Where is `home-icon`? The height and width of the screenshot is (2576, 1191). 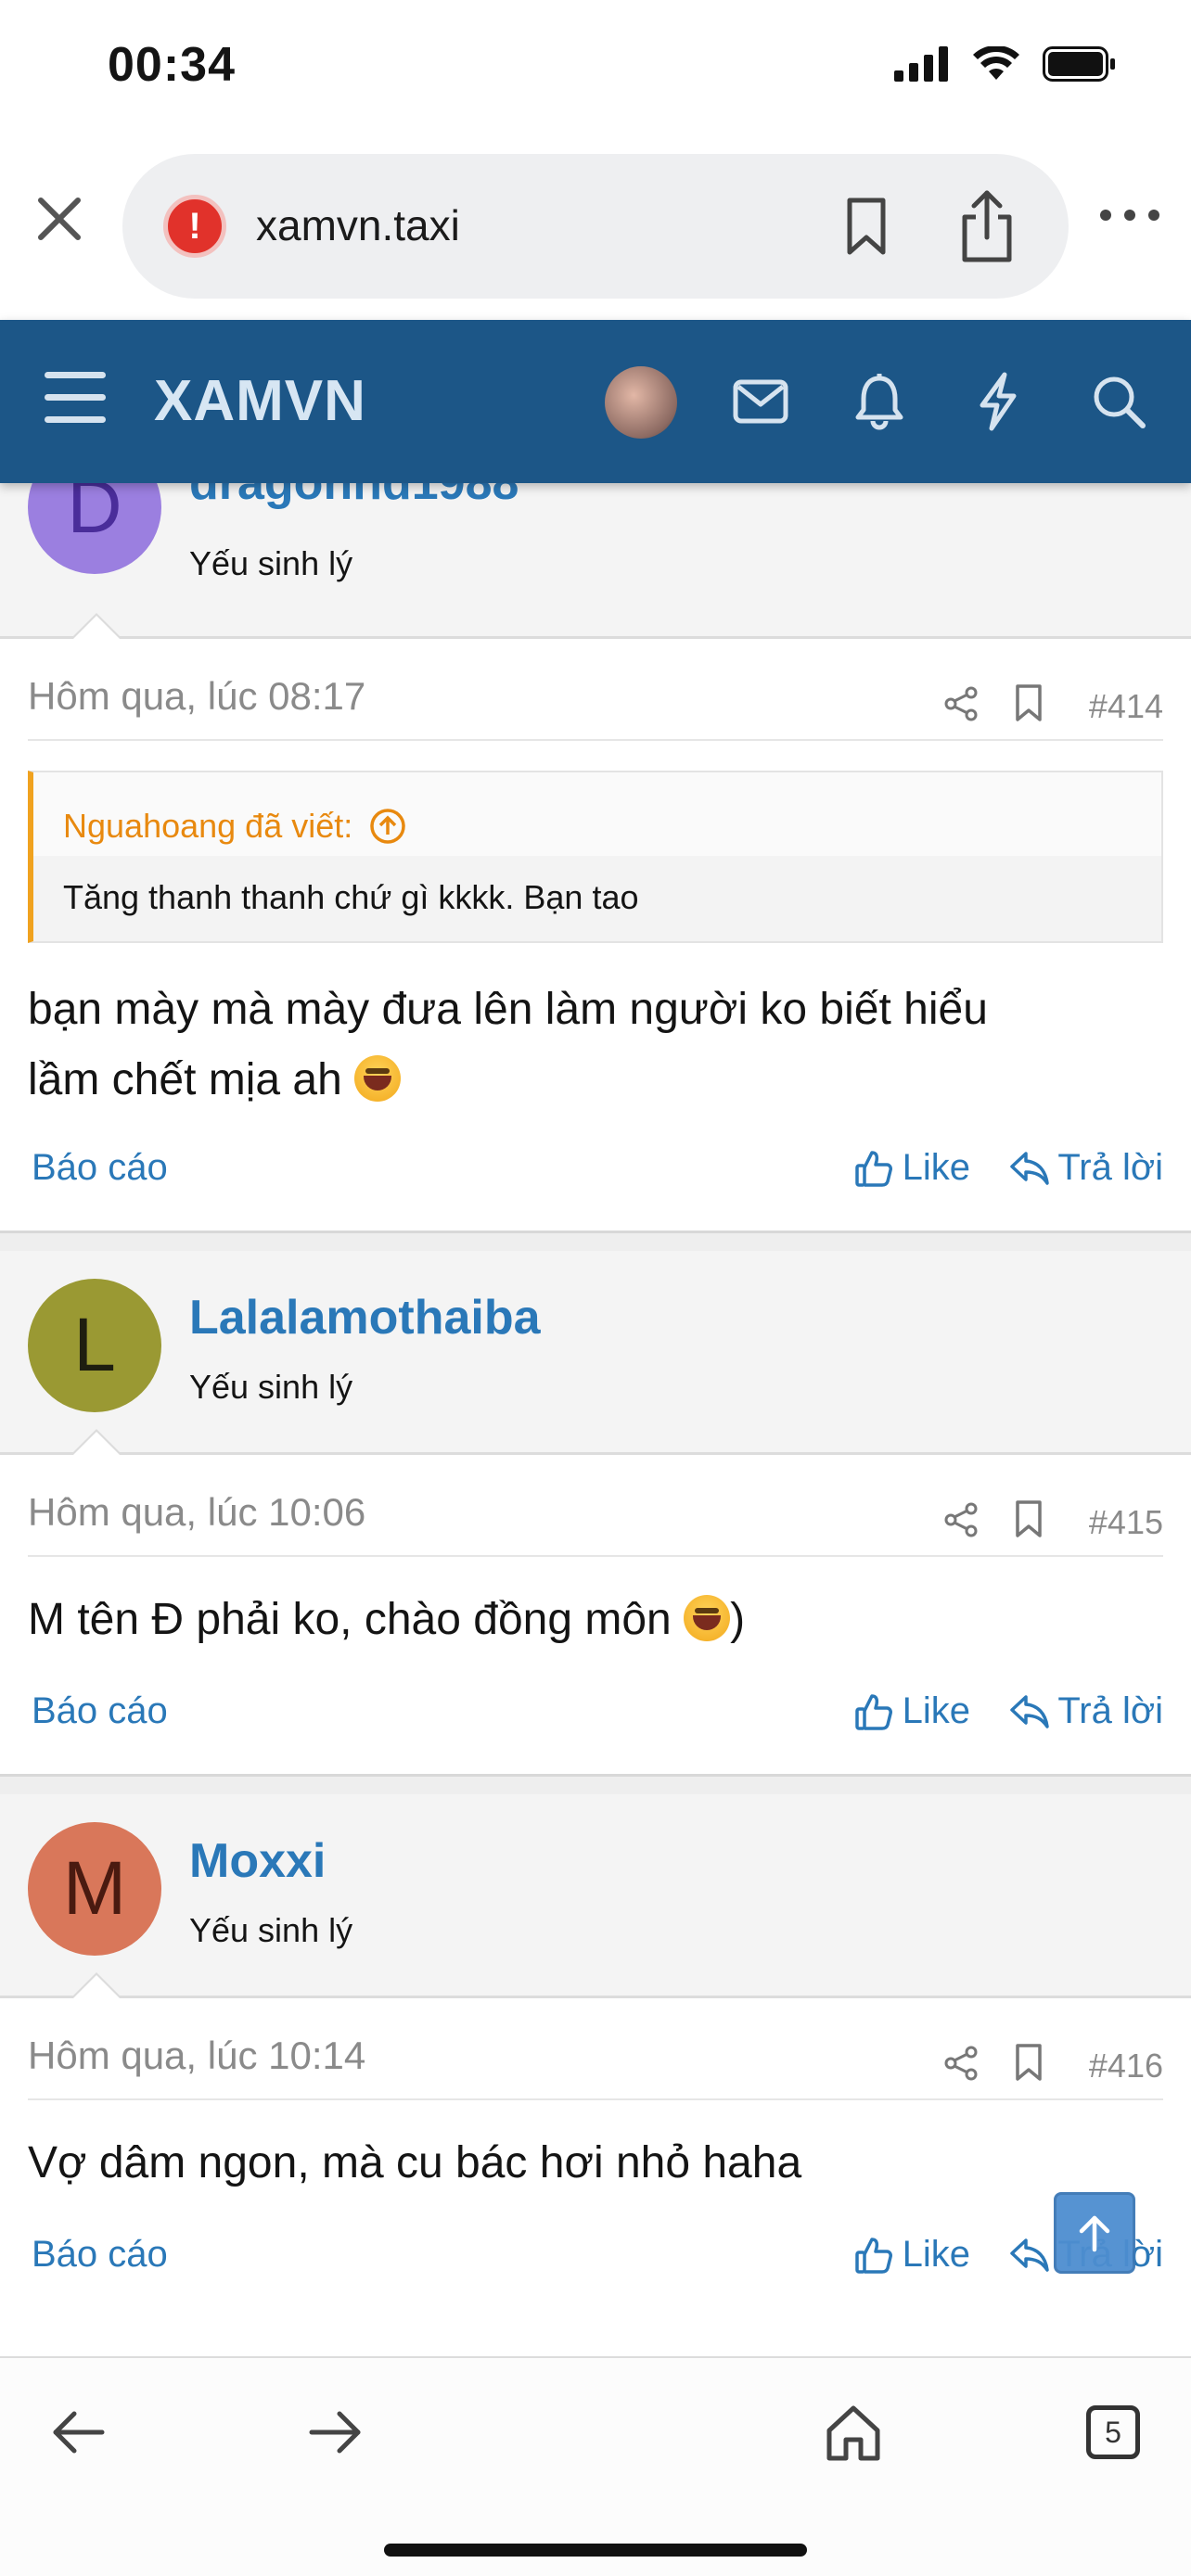
home-icon is located at coordinates (853, 2433).